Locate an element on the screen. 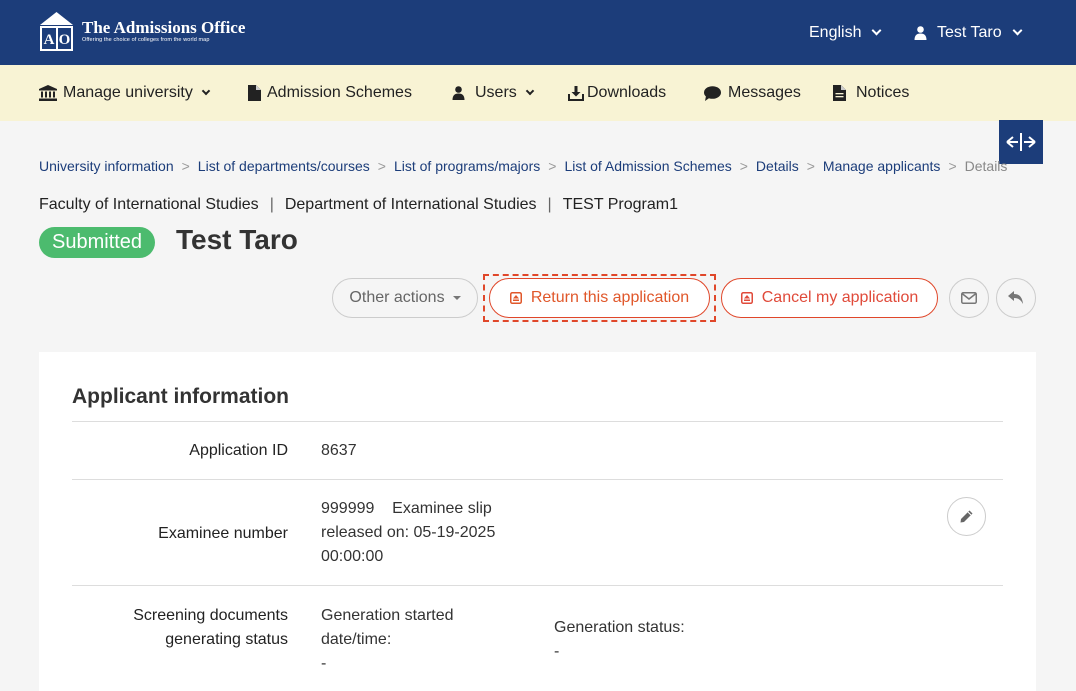  caret-down-icon is located at coordinates (456, 298).